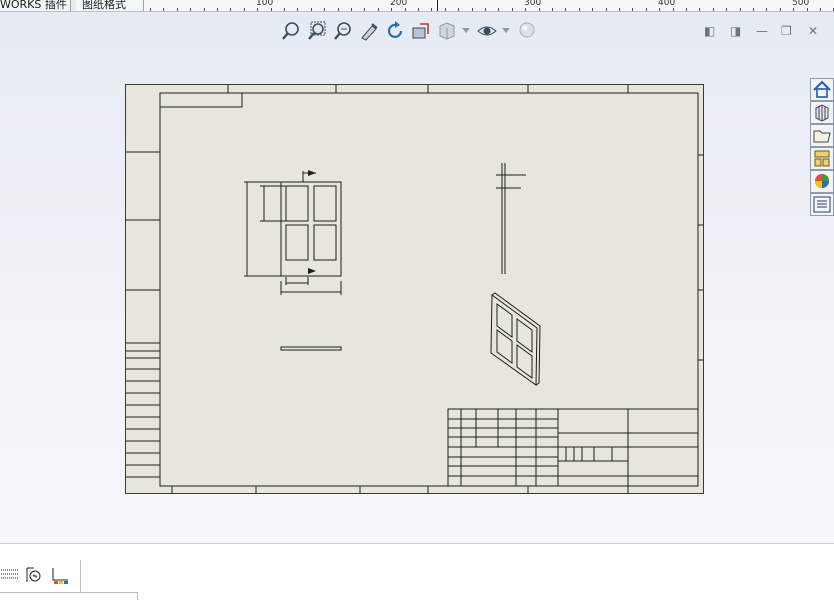 The image size is (834, 600). Describe the element at coordinates (822, 181) in the screenshot. I see `appearances-icon` at that location.